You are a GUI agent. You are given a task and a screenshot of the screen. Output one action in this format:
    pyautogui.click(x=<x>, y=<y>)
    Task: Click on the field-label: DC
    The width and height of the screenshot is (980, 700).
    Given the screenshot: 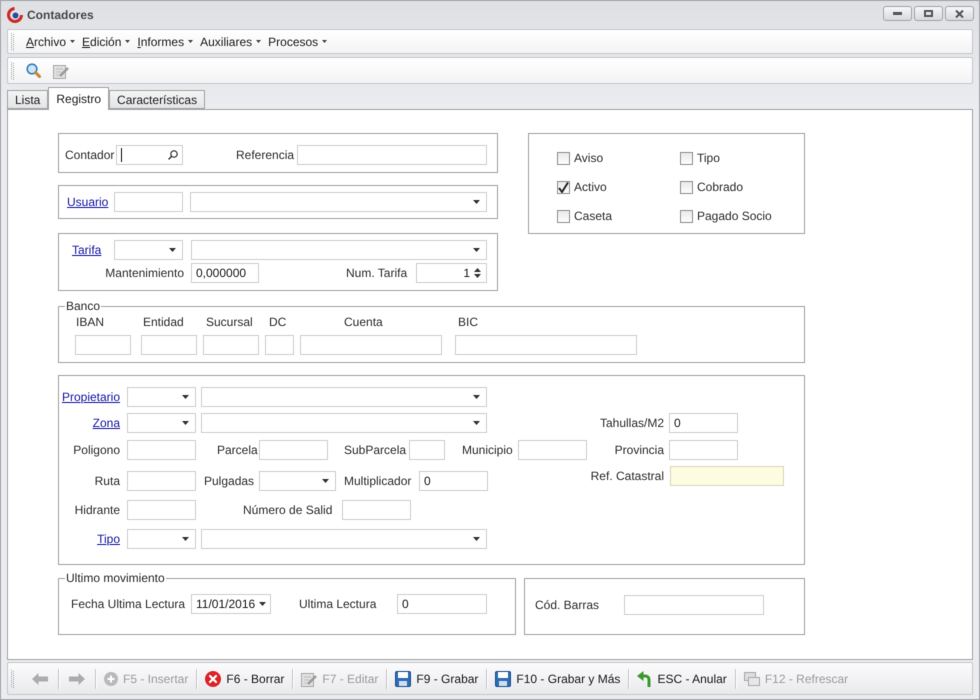 What is the action you would take?
    pyautogui.click(x=277, y=322)
    